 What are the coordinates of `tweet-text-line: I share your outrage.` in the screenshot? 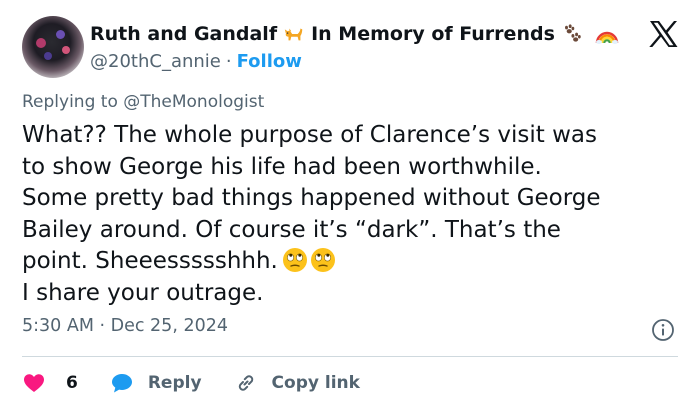 It's located at (143, 292).